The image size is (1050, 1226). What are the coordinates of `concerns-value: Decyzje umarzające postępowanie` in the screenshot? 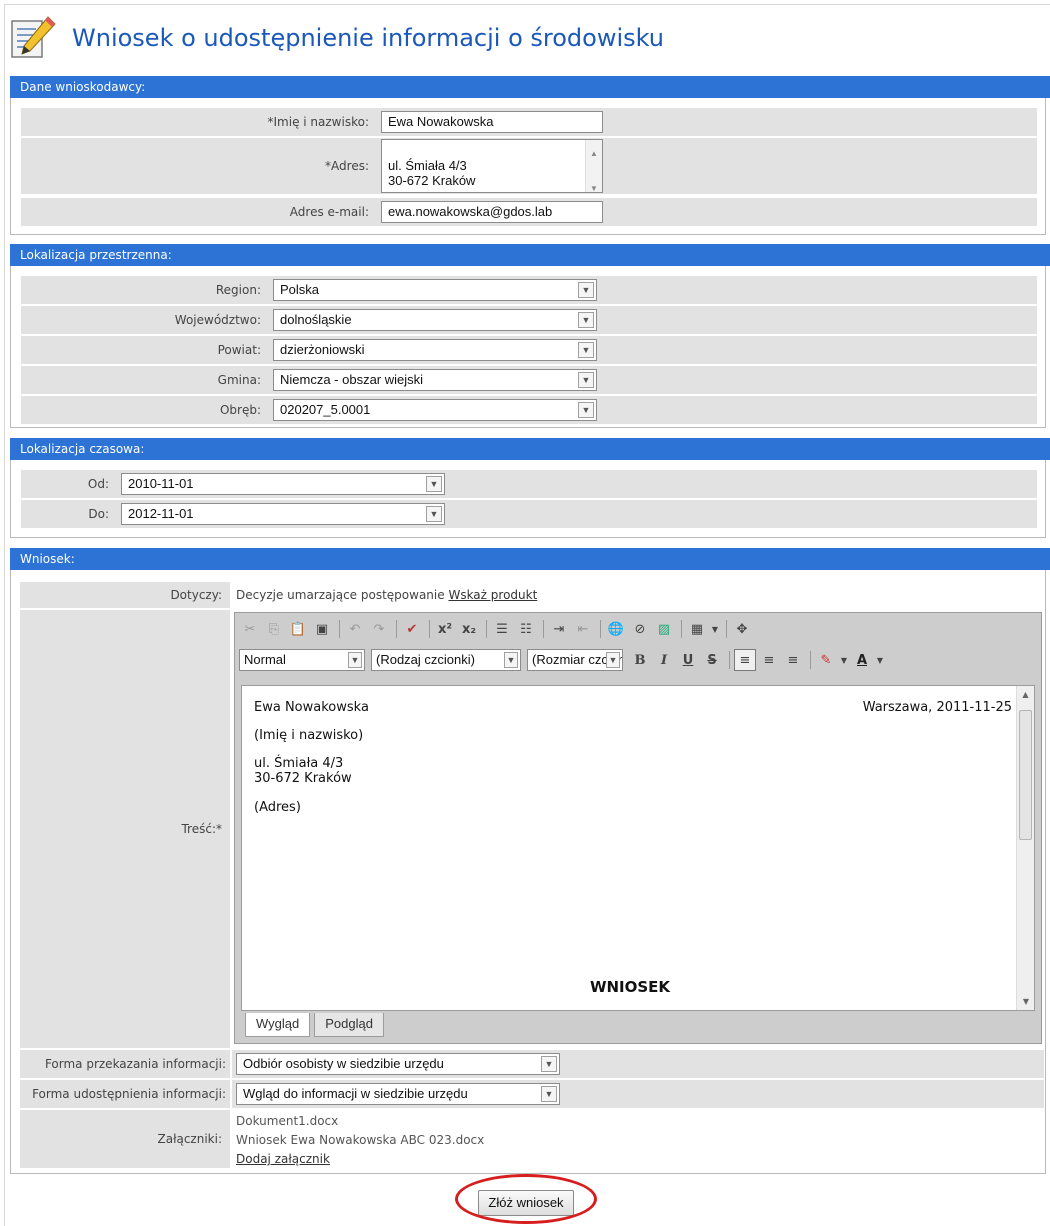 It's located at (340, 595).